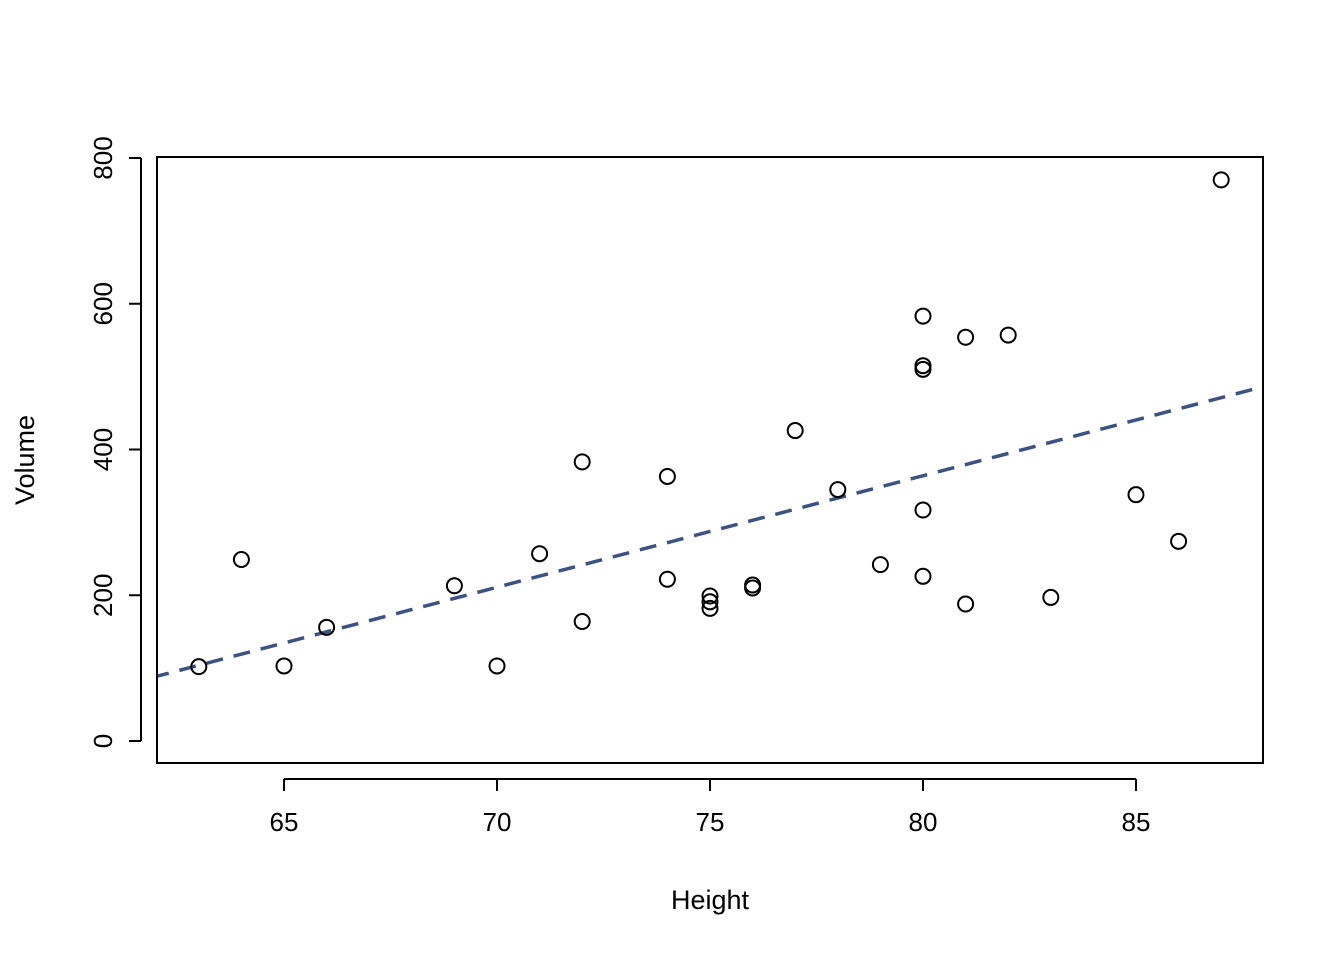 The width and height of the screenshot is (1344, 960). What do you see at coordinates (497, 822) in the screenshot?
I see `x-tick-label: 70` at bounding box center [497, 822].